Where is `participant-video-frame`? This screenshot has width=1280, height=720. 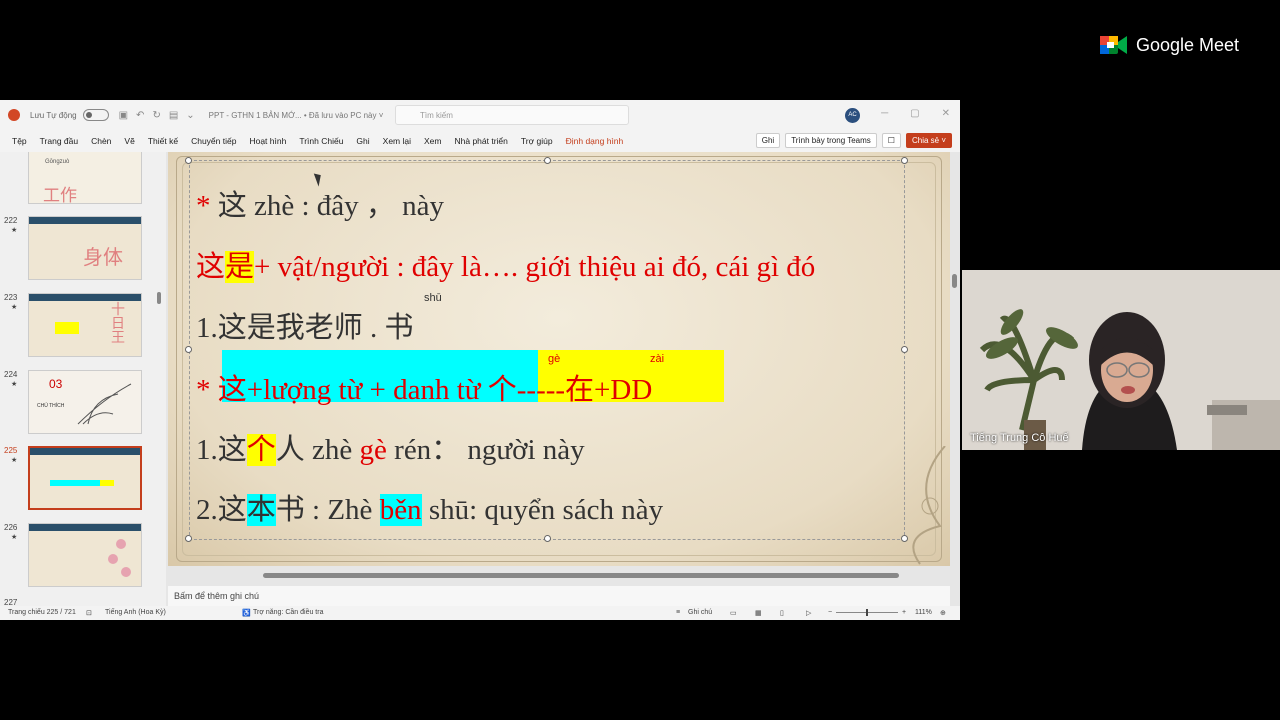 participant-video-frame is located at coordinates (1121, 360).